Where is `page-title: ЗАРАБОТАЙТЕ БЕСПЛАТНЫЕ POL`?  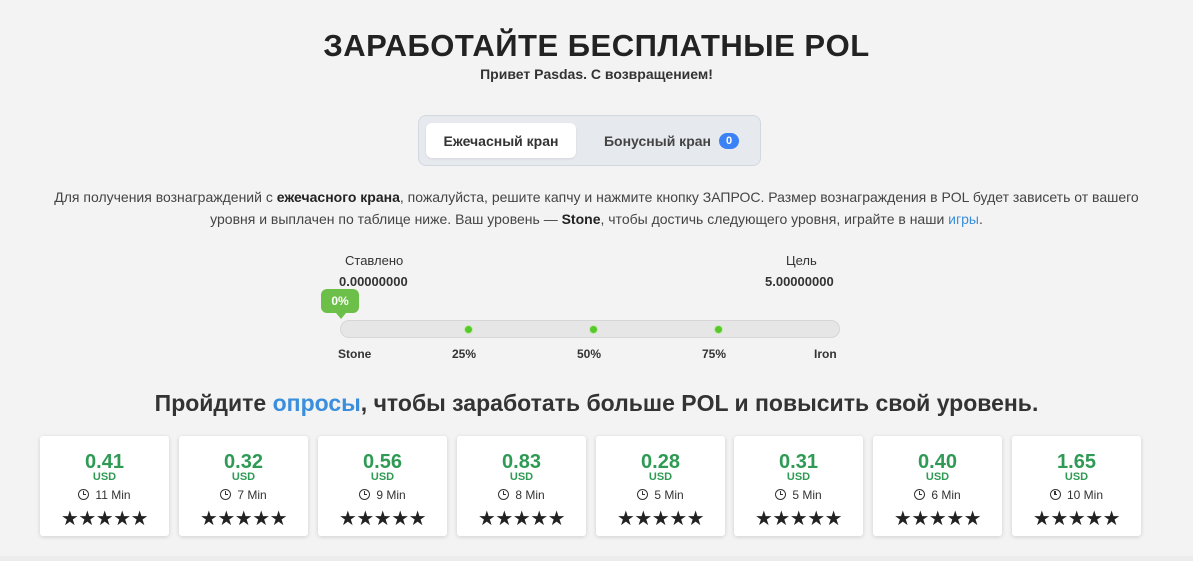 page-title: ЗАРАБОТАЙТЕ БЕСПЛАТНЫЕ POL is located at coordinates (596, 45).